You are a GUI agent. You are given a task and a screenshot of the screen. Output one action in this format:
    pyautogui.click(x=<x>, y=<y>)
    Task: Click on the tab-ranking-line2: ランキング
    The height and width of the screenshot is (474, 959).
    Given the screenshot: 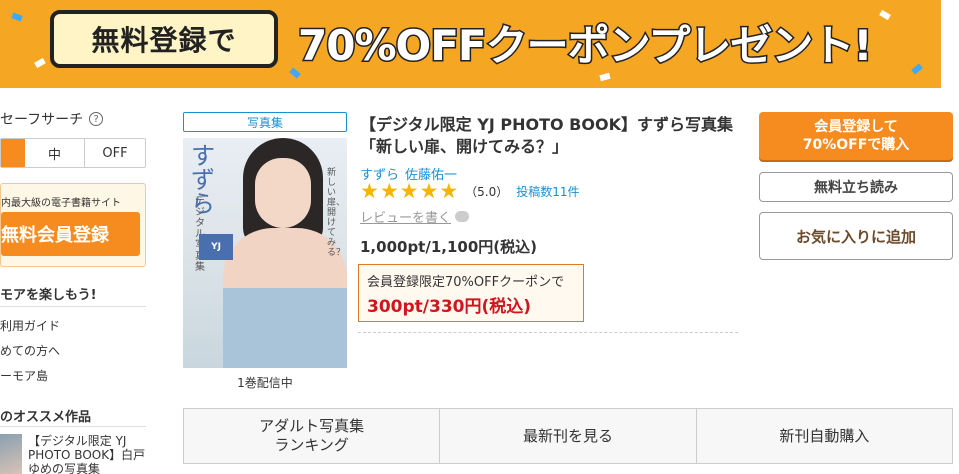 What is the action you would take?
    pyautogui.click(x=311, y=445)
    